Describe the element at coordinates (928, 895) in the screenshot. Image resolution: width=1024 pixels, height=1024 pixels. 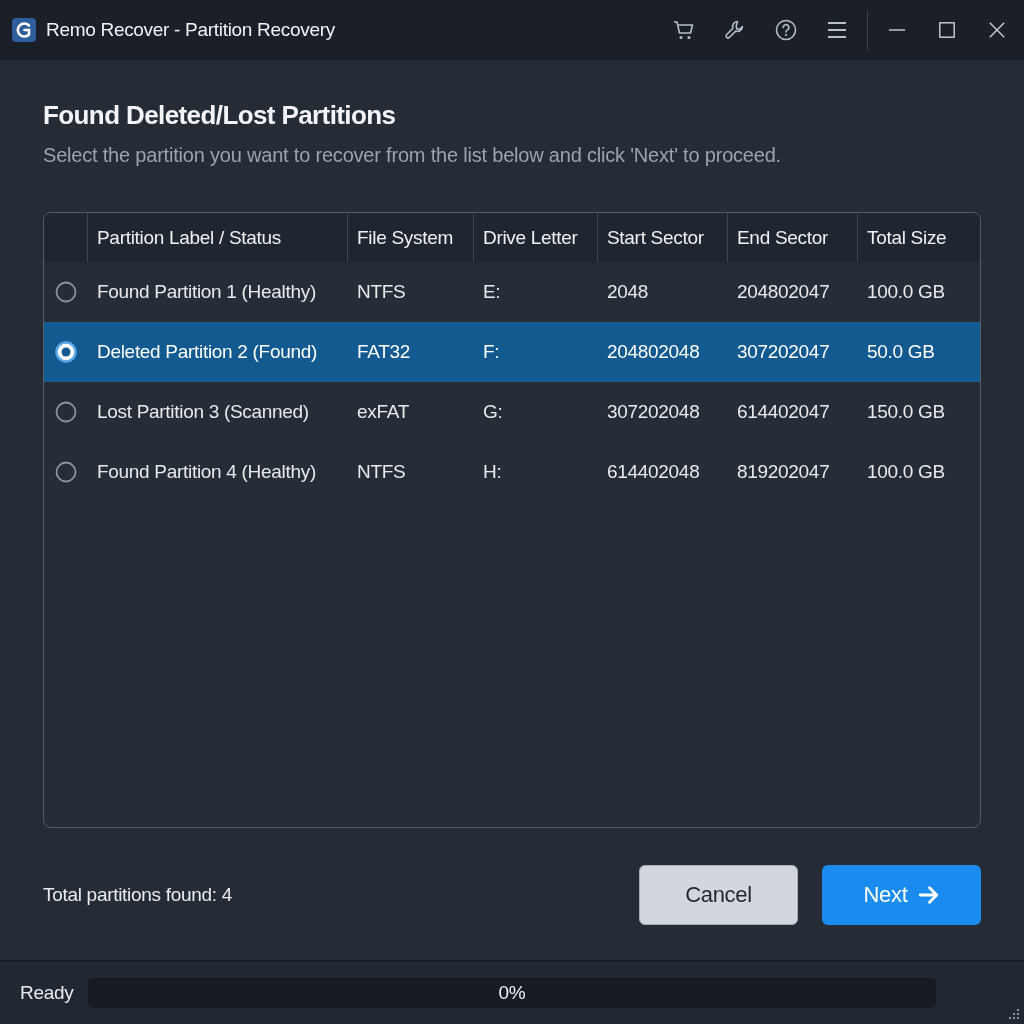
I see `arrow-right-icon` at that location.